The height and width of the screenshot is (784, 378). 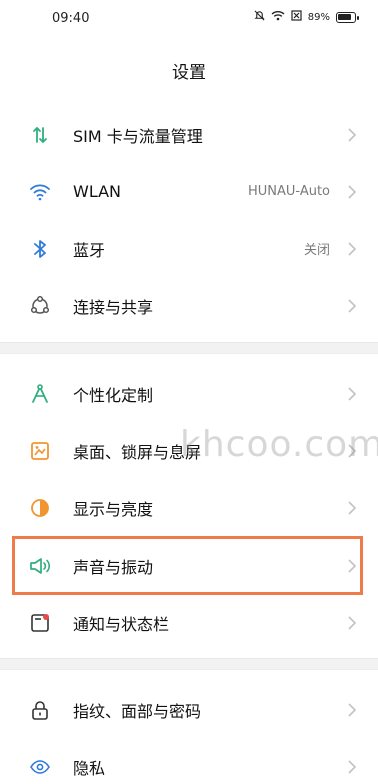 What do you see at coordinates (71, 18) in the screenshot?
I see `status-time: 09:40` at bounding box center [71, 18].